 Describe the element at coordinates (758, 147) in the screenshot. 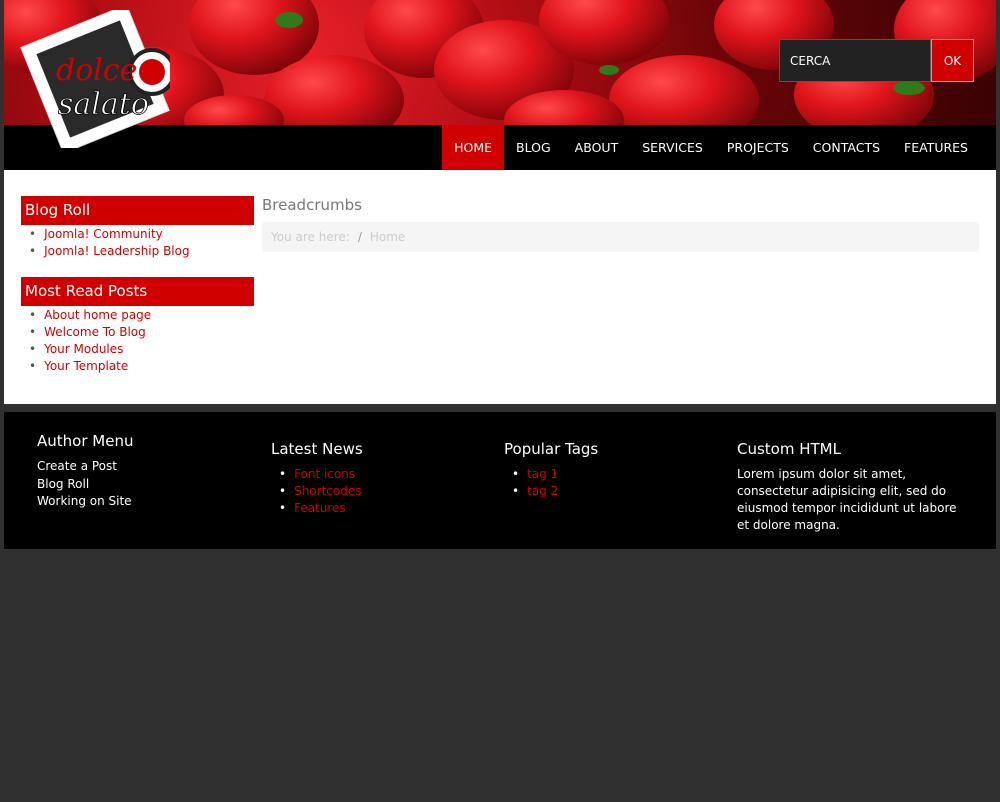

I see `nav-item-projects: PROJECTS` at that location.